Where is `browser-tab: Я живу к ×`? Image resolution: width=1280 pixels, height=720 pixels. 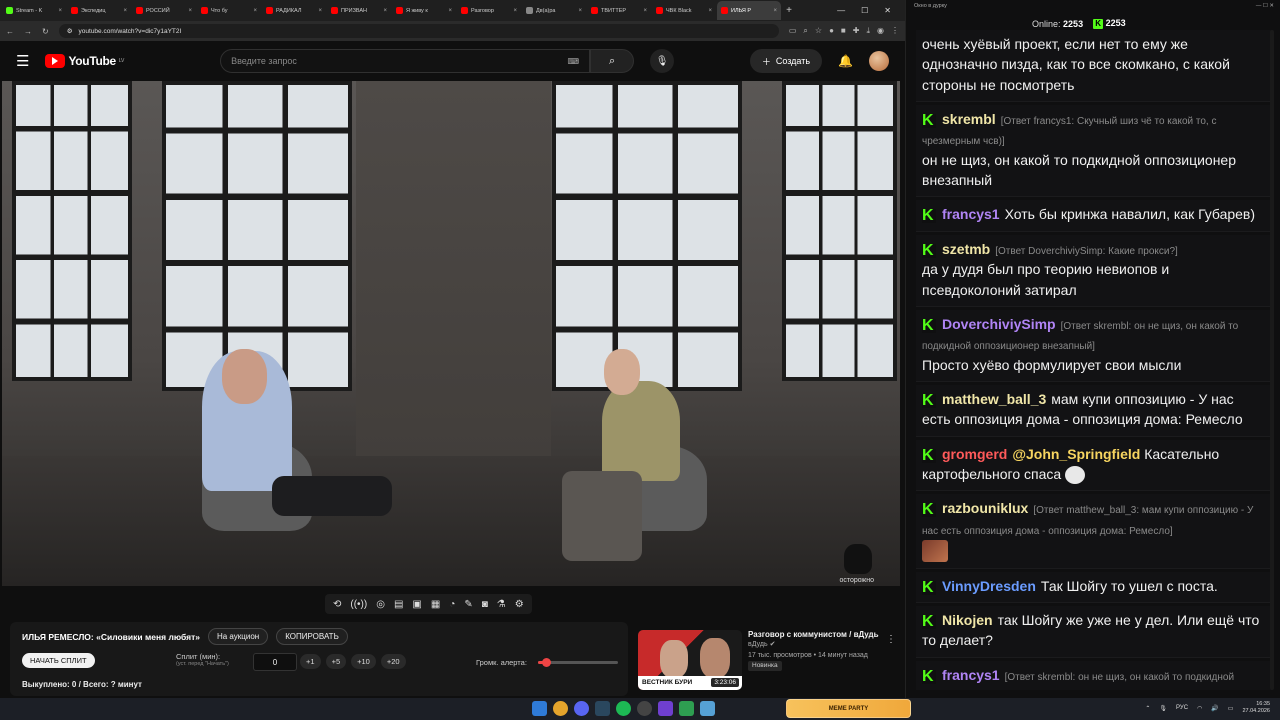
browser-tab: Я живу к × is located at coordinates (424, 10).